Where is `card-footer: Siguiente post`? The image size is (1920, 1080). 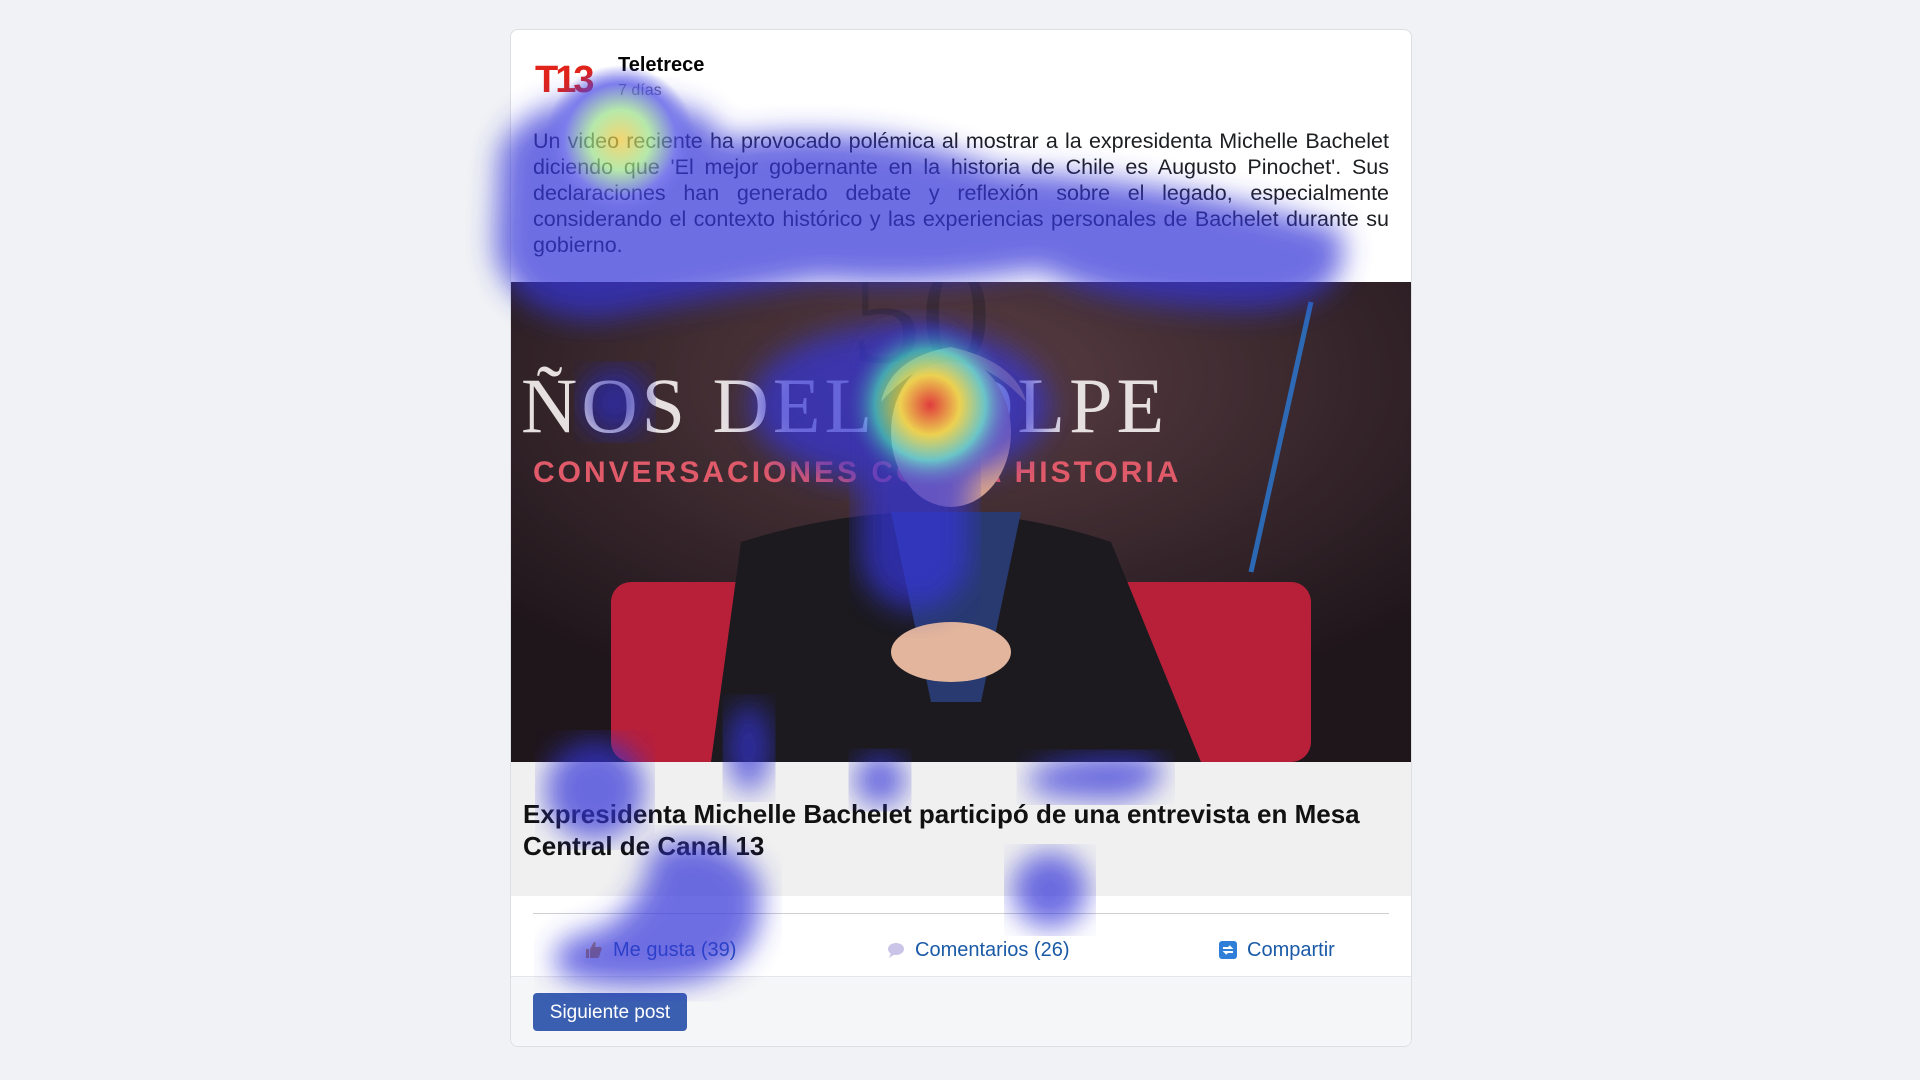 card-footer: Siguiente post is located at coordinates (961, 1011).